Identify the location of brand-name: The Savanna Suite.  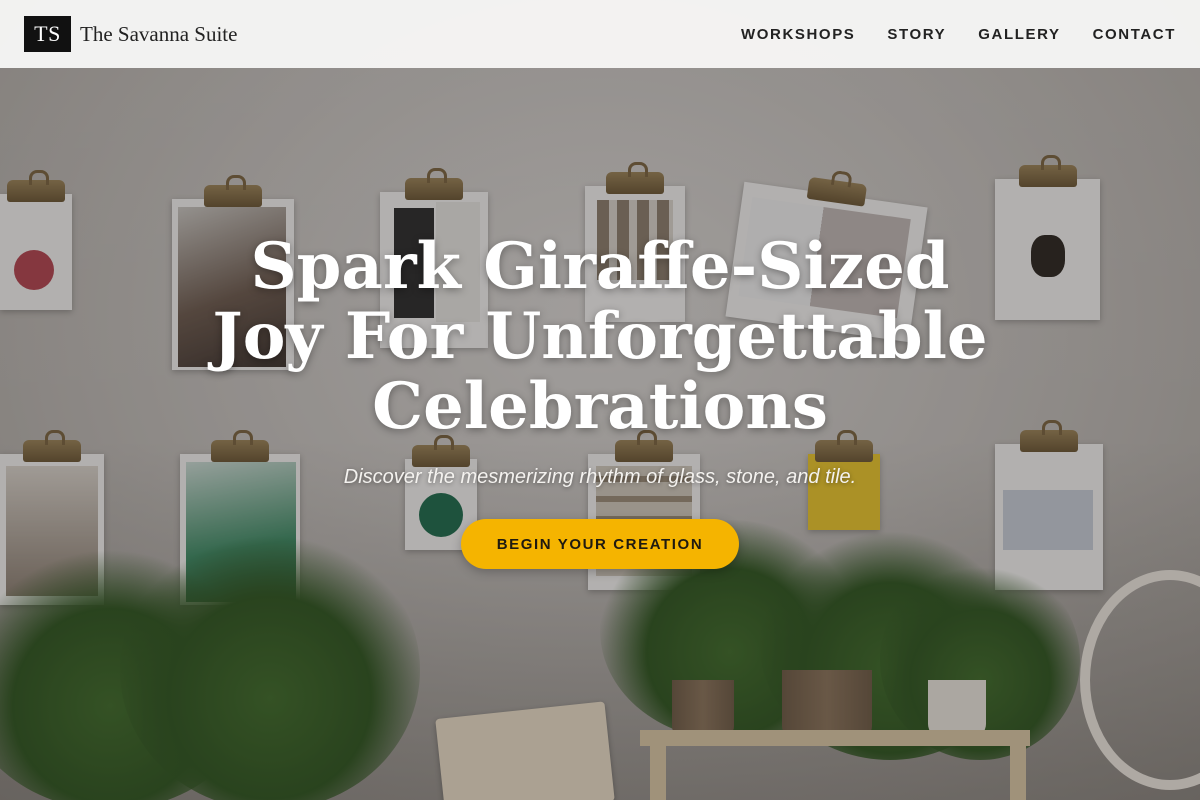
(158, 34).